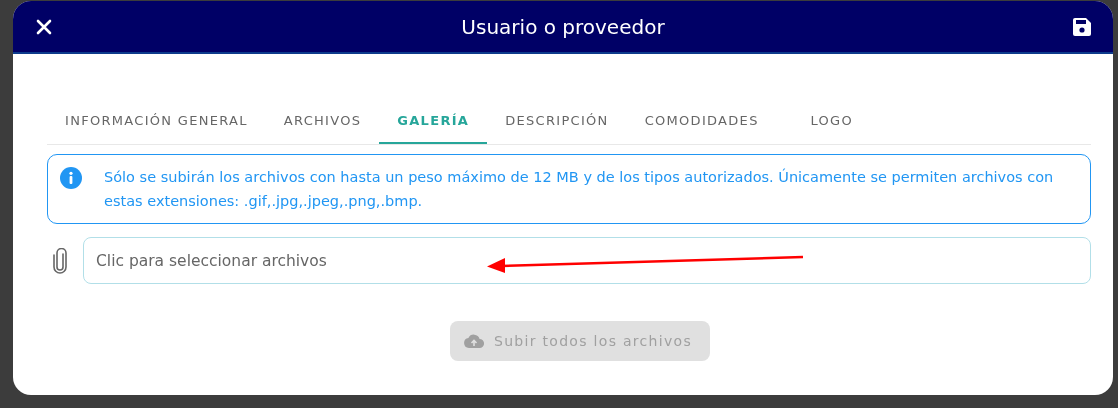  Describe the element at coordinates (557, 121) in the screenshot. I see `tab: DESCRIPCIÓN` at that location.